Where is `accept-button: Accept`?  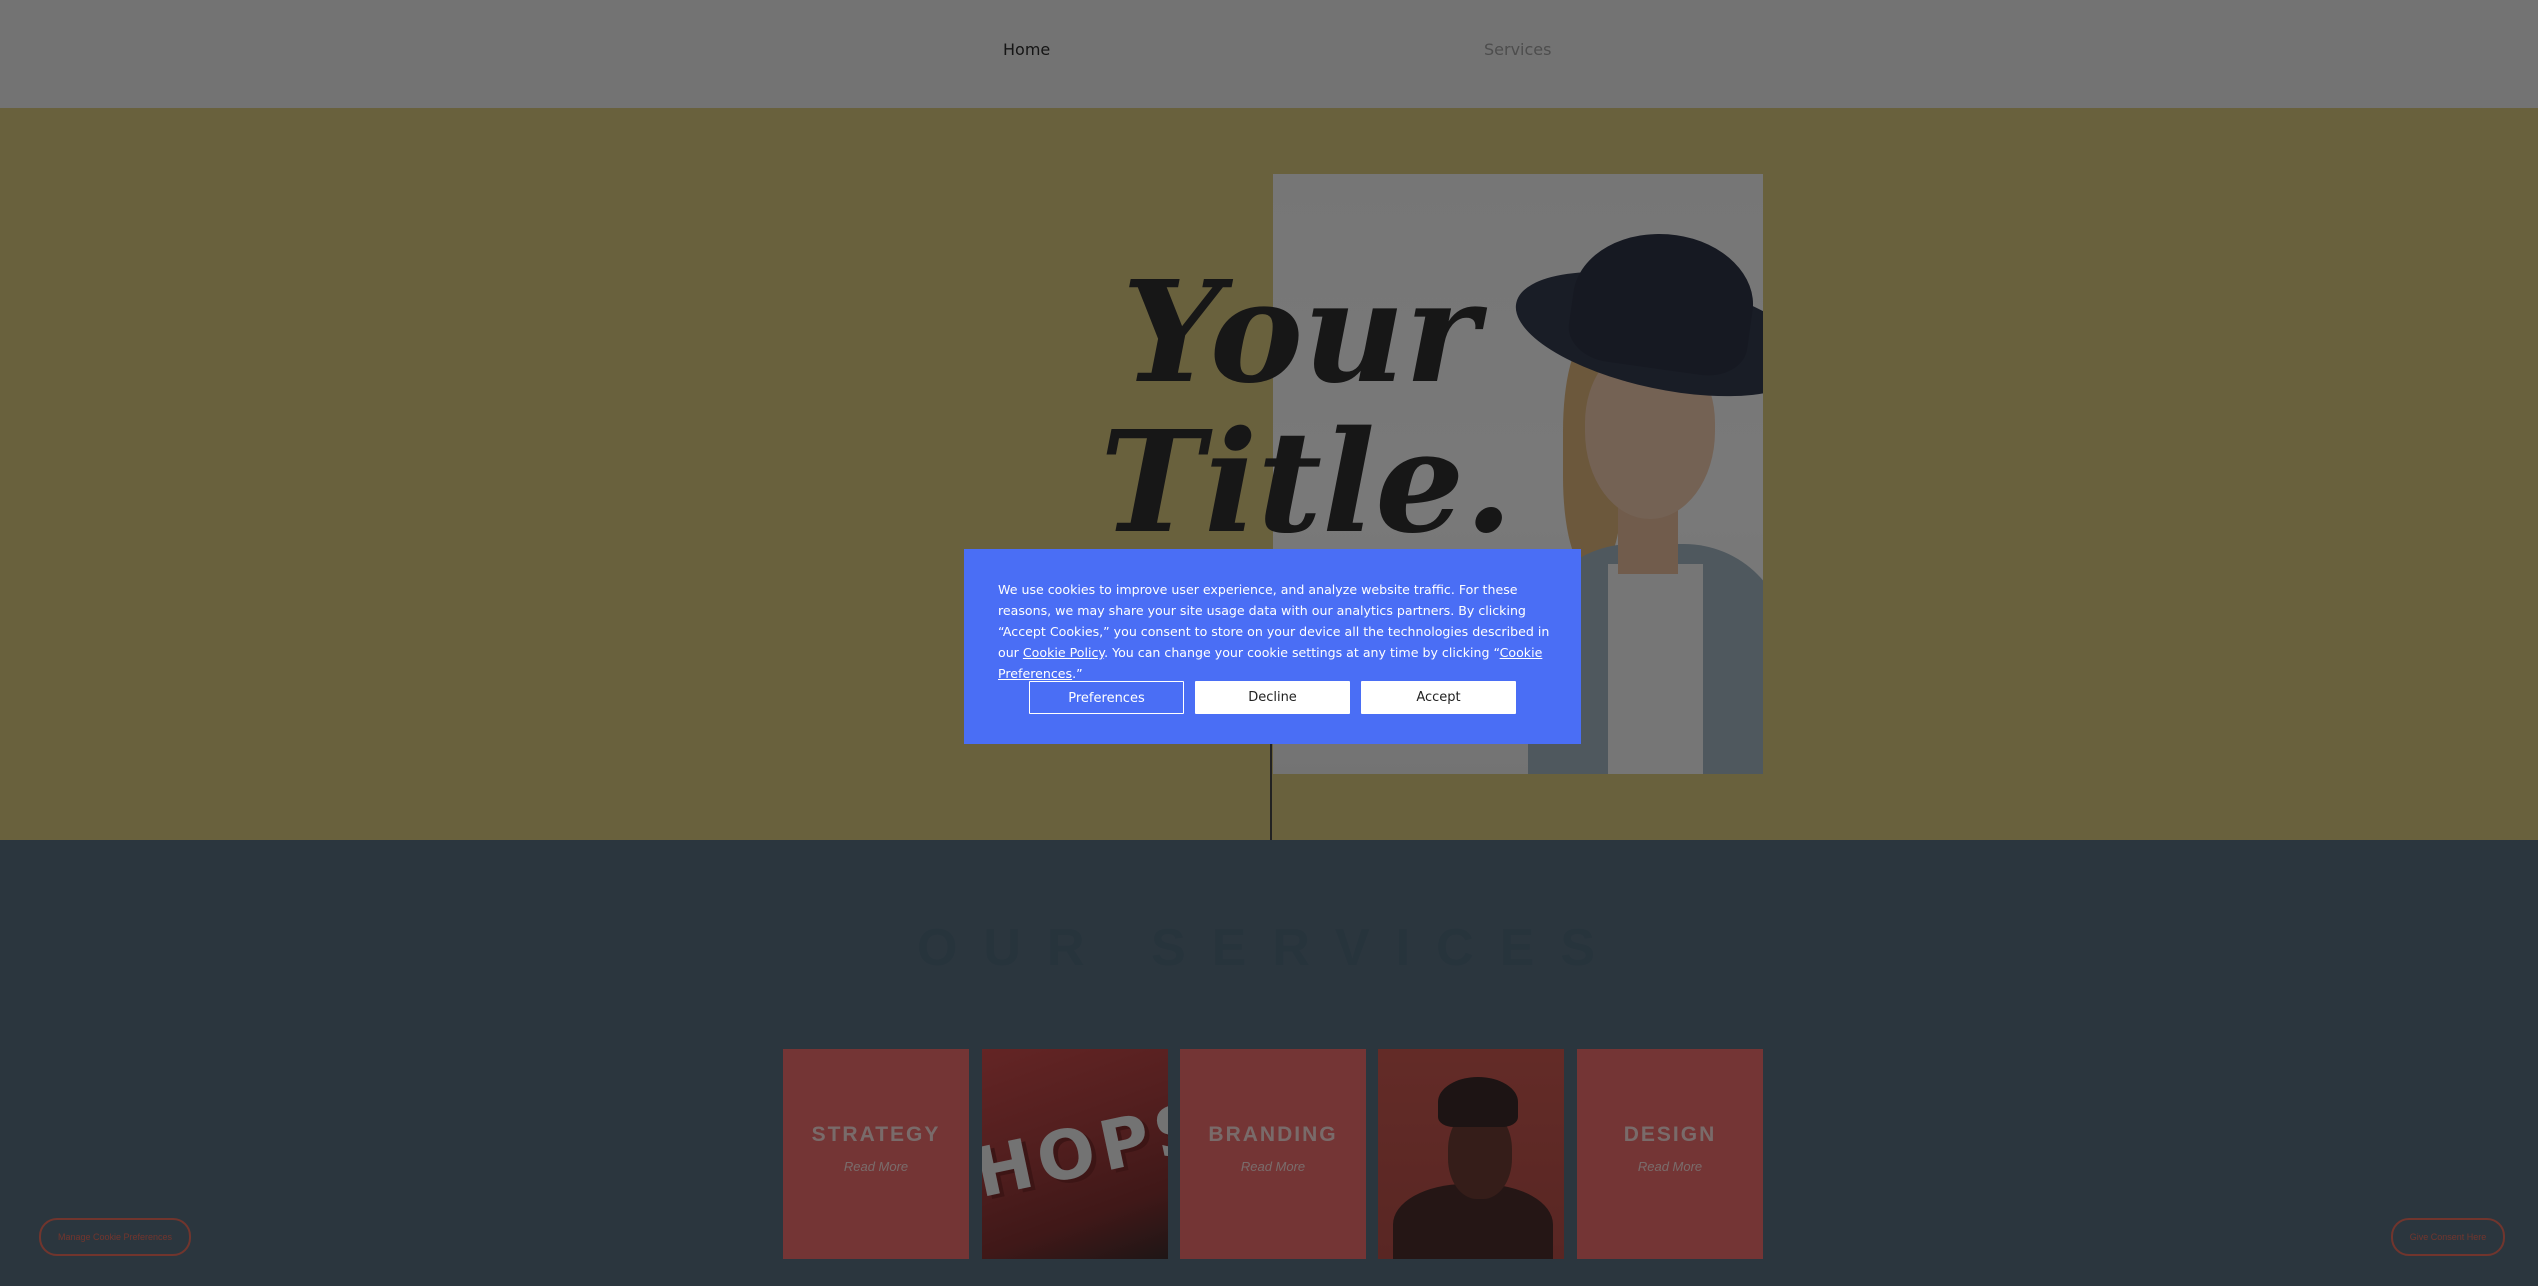
accept-button: Accept is located at coordinates (1438, 697).